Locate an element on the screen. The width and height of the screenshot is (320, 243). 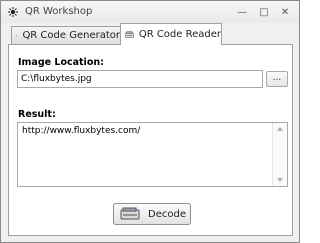
tab-label: QR Code Reader is located at coordinates (179, 34).